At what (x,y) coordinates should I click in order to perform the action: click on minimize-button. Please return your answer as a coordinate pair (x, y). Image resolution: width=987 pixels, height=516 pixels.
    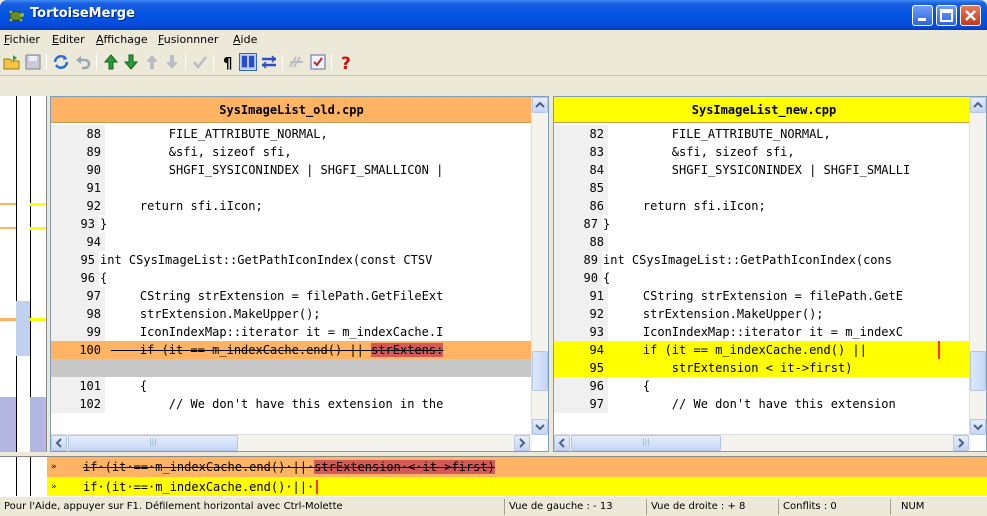
    Looking at the image, I should click on (922, 15).